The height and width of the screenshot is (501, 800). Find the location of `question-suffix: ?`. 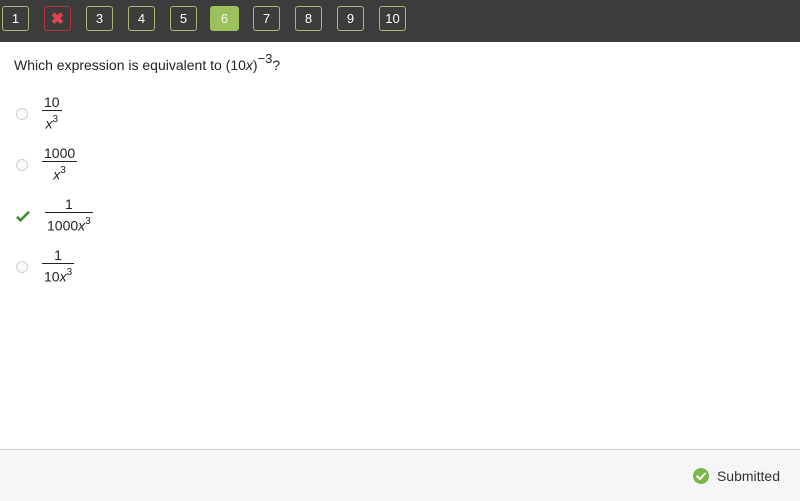

question-suffix: ? is located at coordinates (276, 65).